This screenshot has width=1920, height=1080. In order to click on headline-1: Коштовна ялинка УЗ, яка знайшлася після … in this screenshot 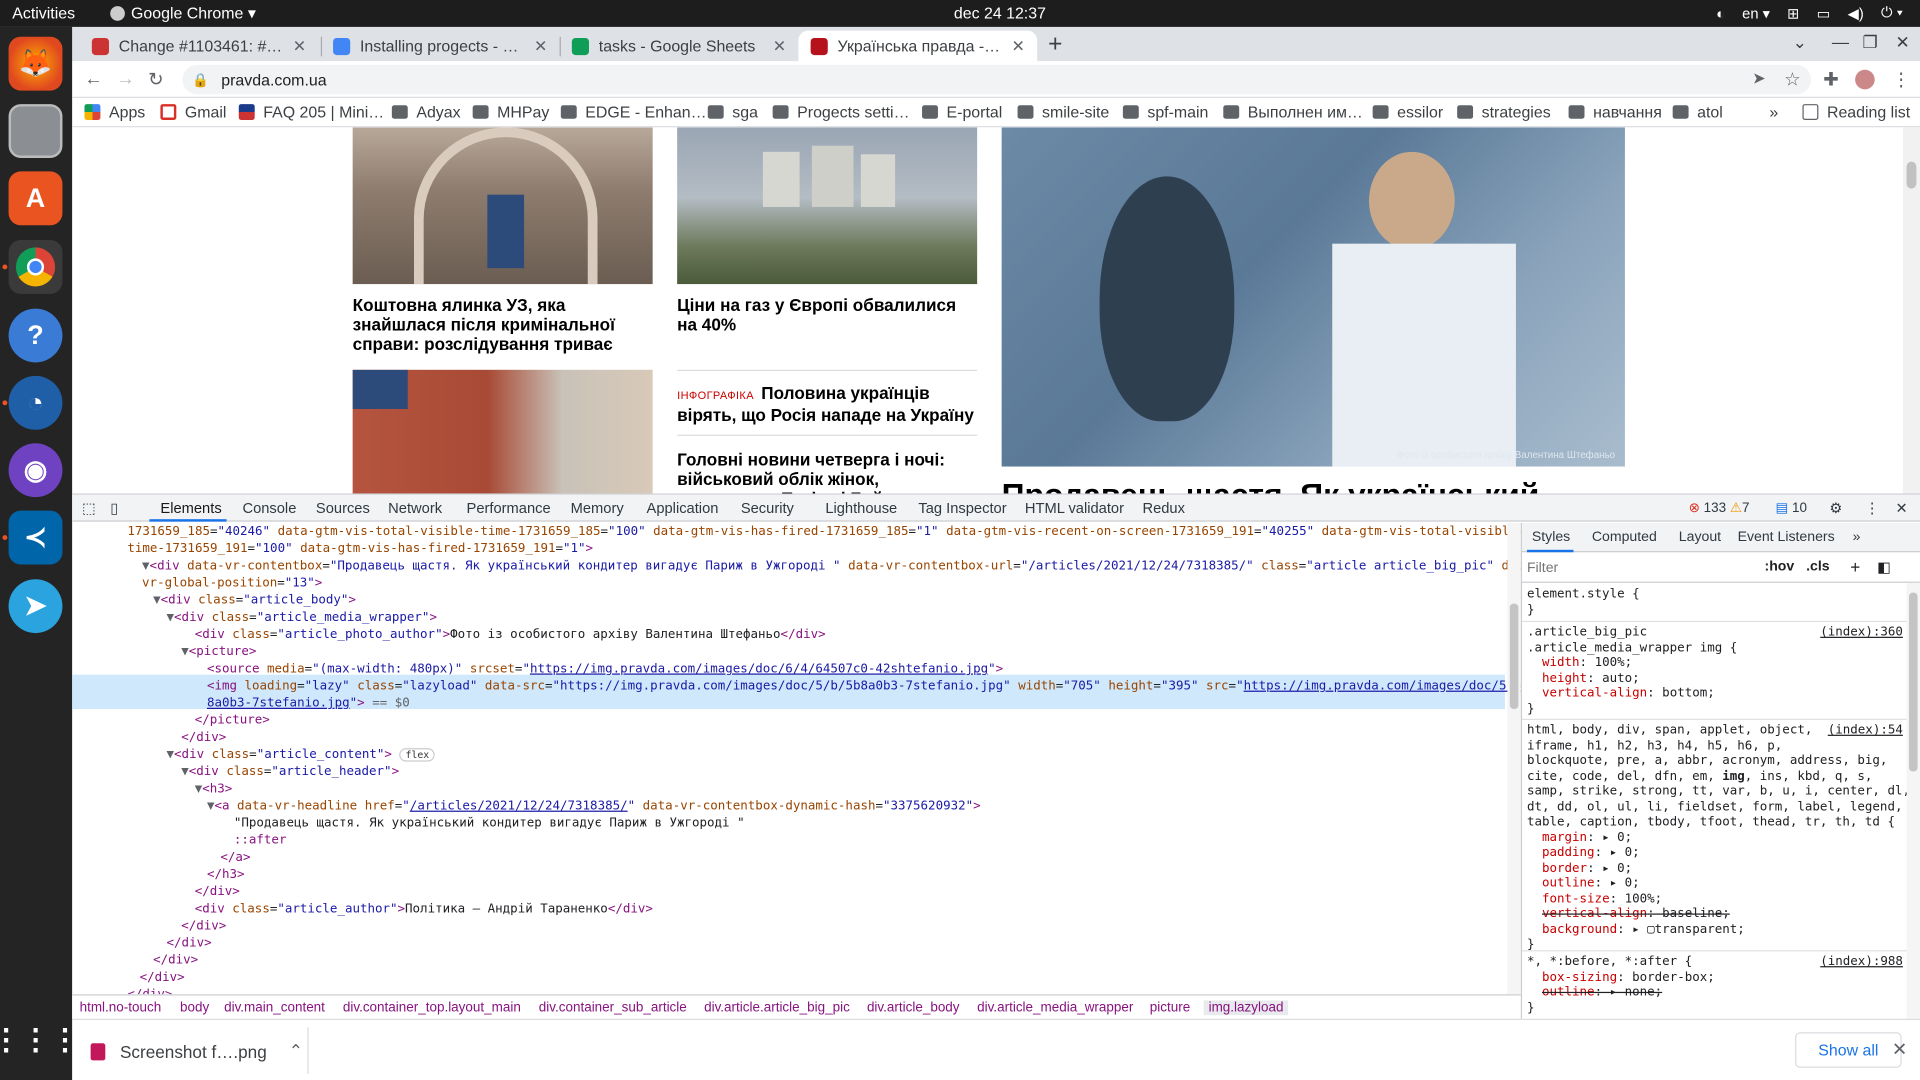, I will do `click(503, 324)`.